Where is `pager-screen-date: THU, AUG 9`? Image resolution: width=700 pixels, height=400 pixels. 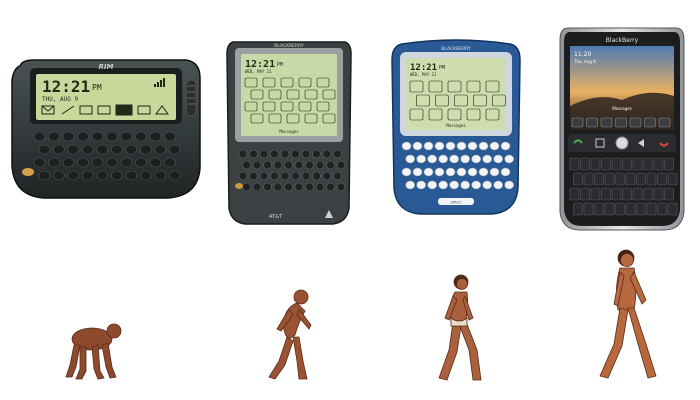 pager-screen-date: THU, AUG 9 is located at coordinates (60, 99).